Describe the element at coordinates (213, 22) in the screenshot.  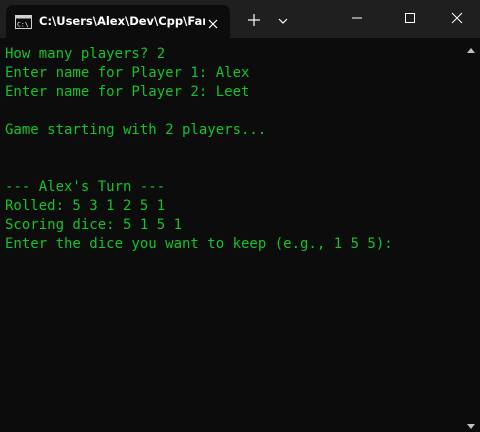
I see `close-tab-icon` at that location.